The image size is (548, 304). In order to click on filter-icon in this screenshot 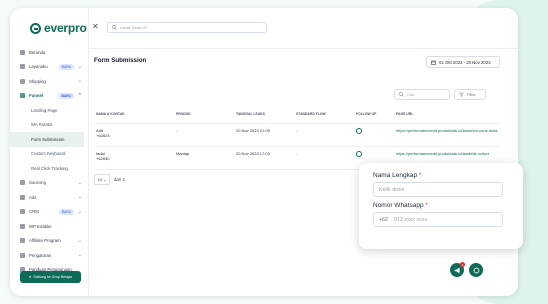, I will do `click(461, 94)`.